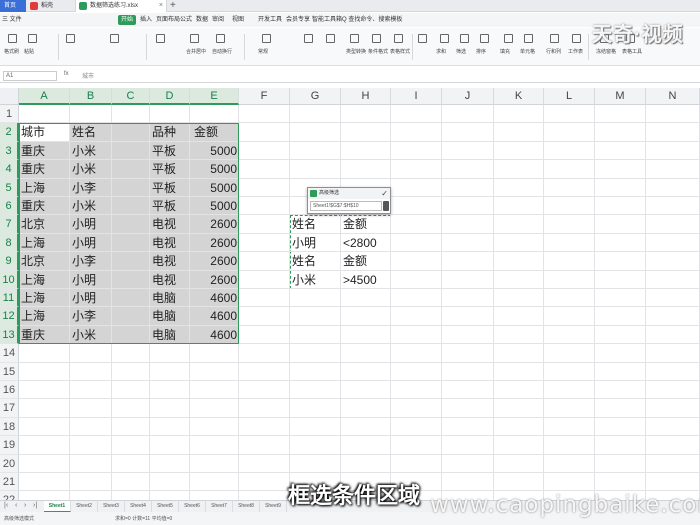 Image resolution: width=700 pixels, height=525 pixels. Describe the element at coordinates (218, 20) in the screenshot. I see `menu-item-8: 审阅` at that location.